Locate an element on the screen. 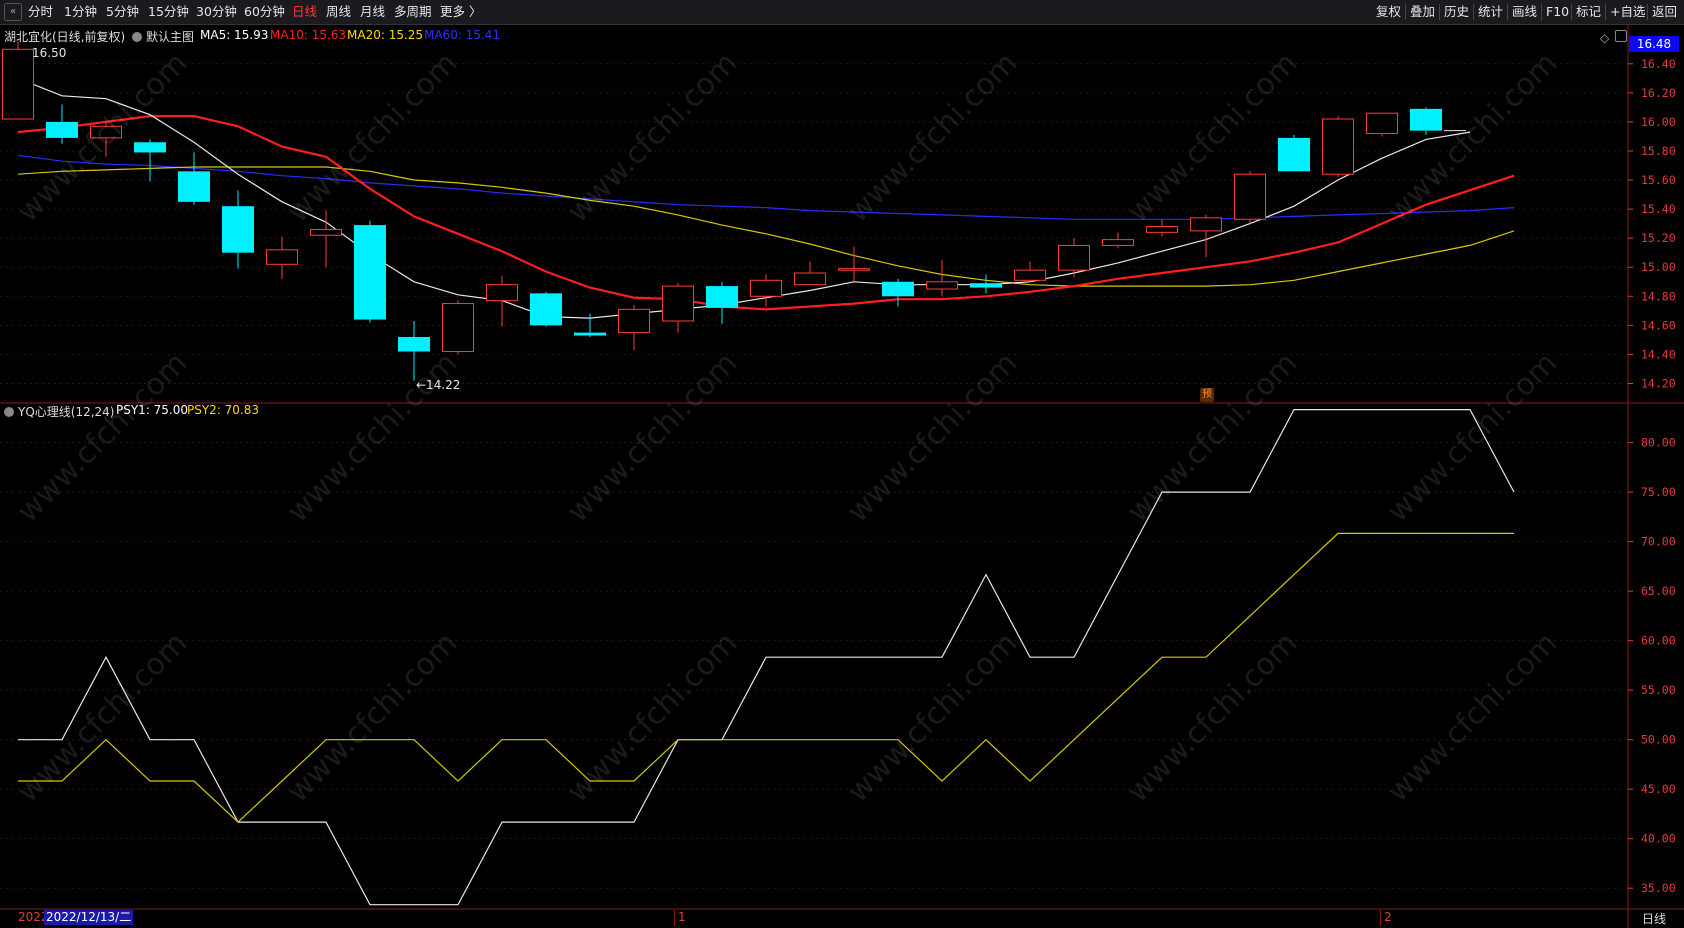 The width and height of the screenshot is (1684, 928). psy-axis-label: 50.00 is located at coordinates (1658, 740).